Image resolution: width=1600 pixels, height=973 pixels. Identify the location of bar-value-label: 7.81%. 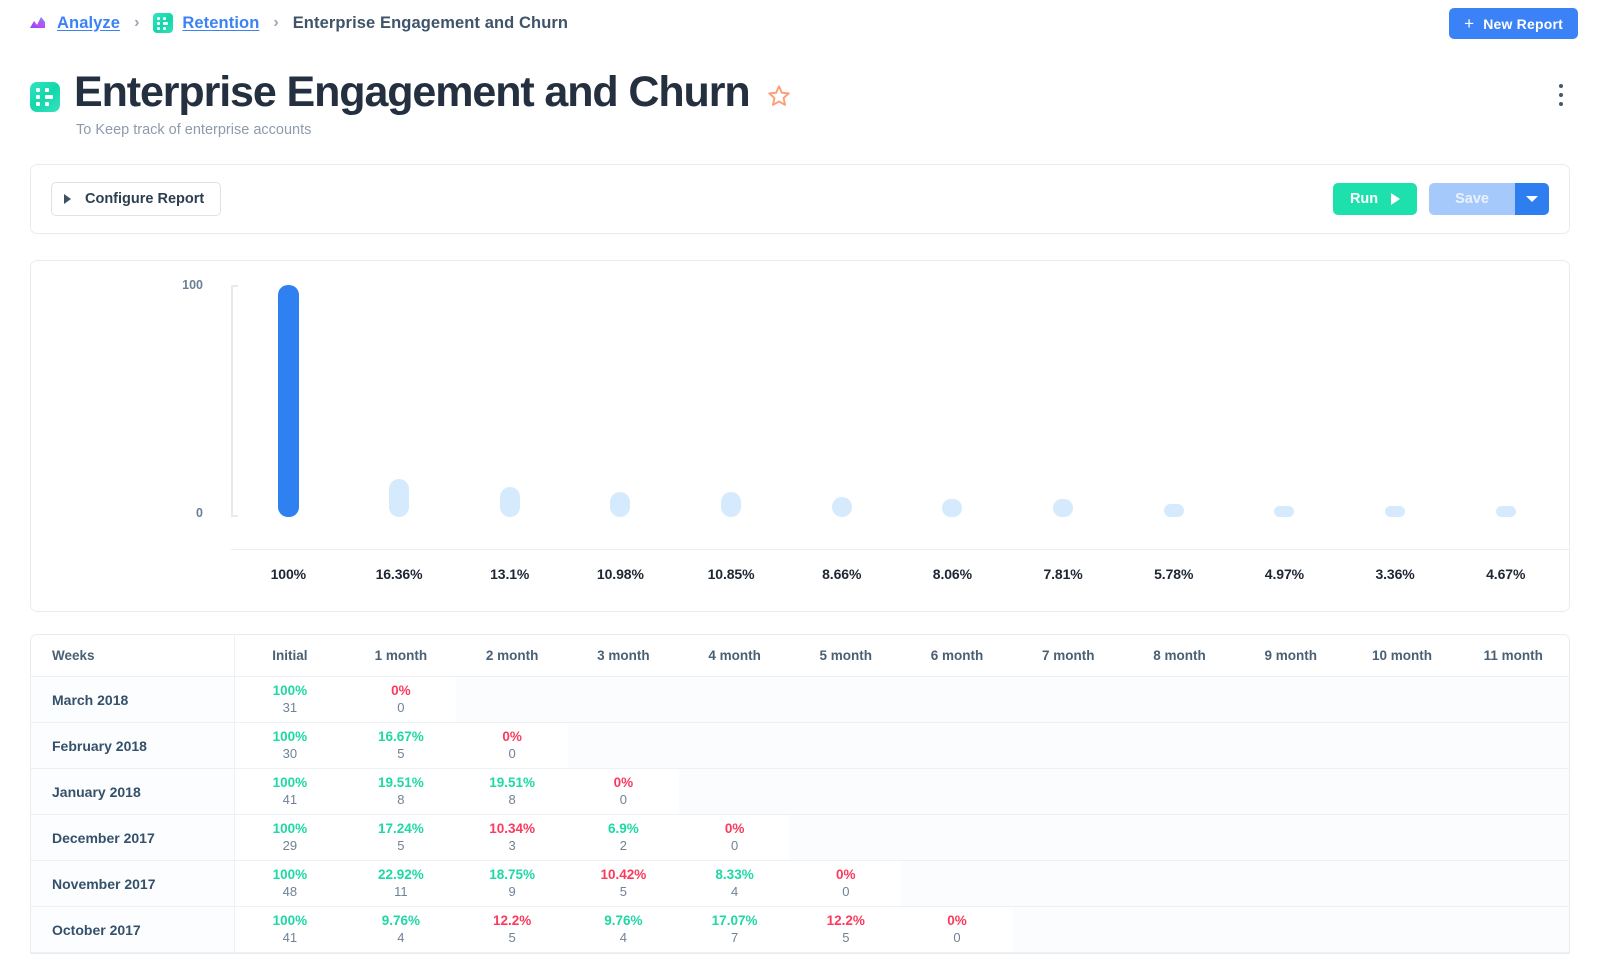
(1063, 574).